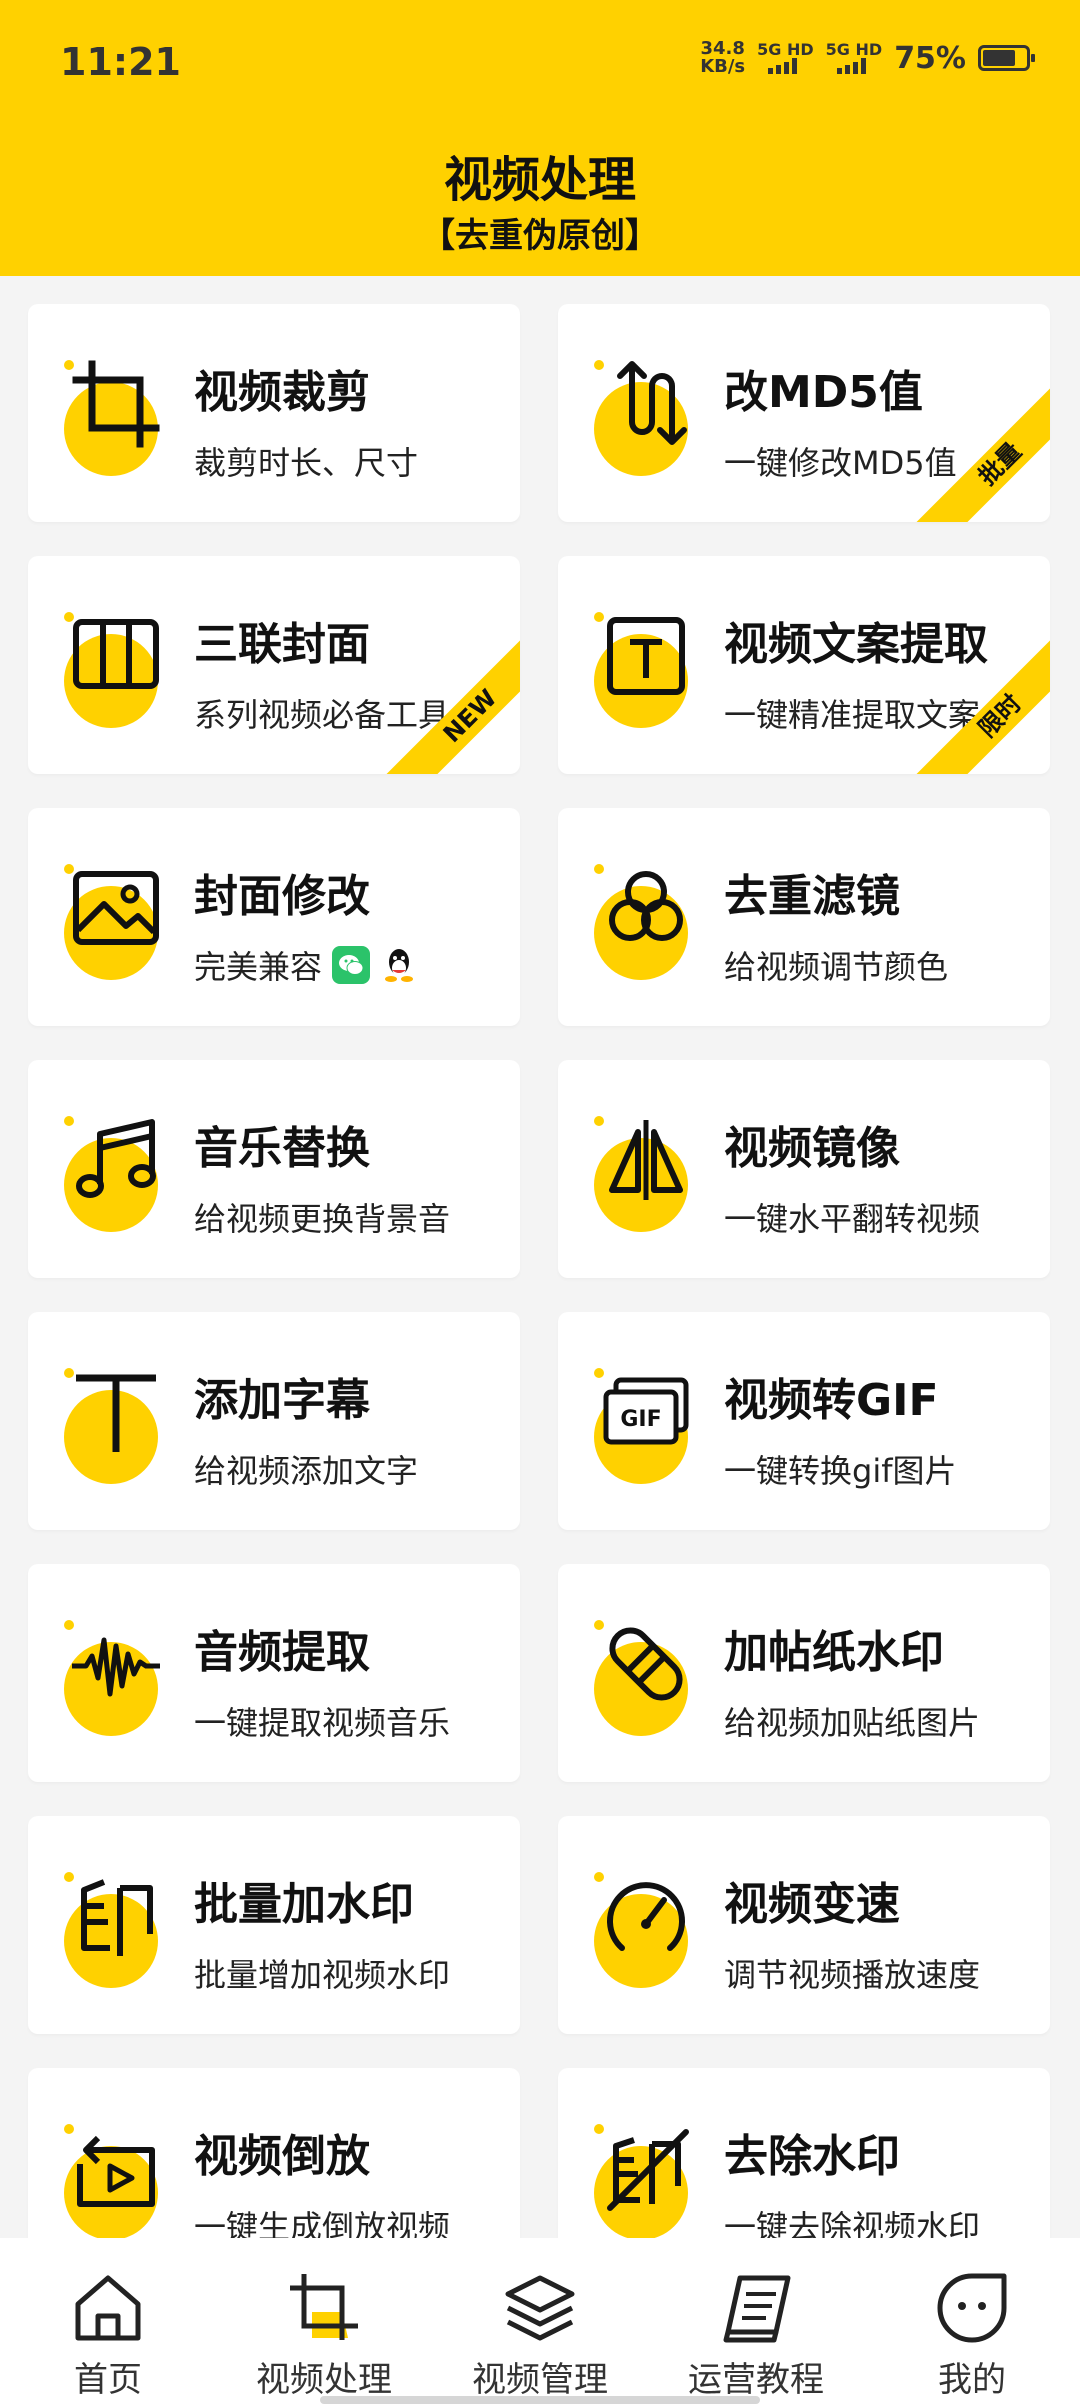 This screenshot has height=2408, width=1080. I want to click on tab-tutorial: 运营教程, so click(756, 2334).